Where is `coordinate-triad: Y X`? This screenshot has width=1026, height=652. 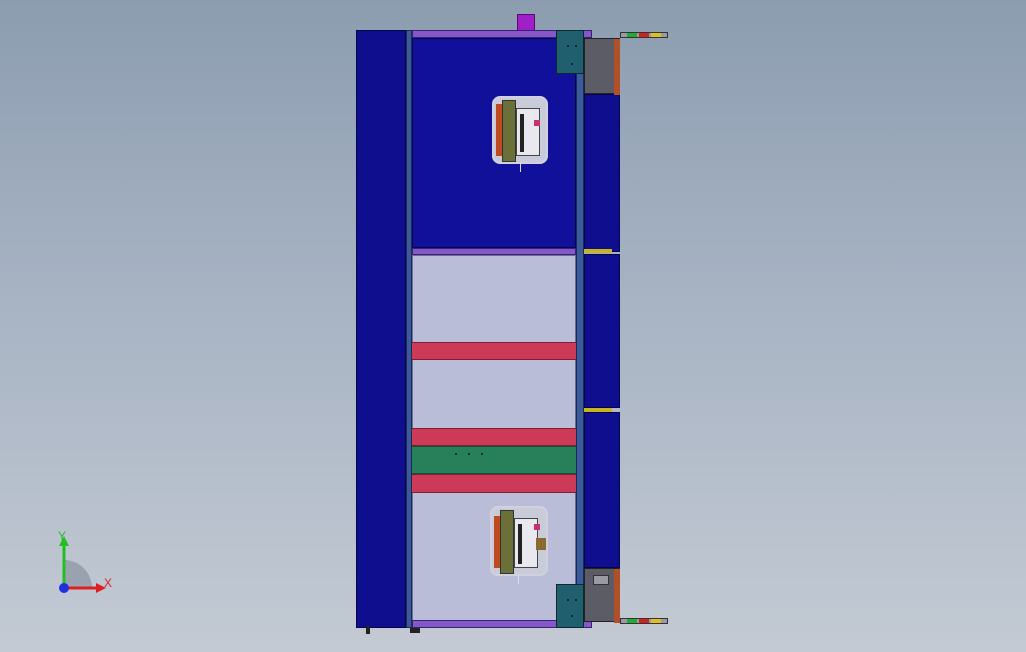
coordinate-triad: Y X is located at coordinates (83, 564).